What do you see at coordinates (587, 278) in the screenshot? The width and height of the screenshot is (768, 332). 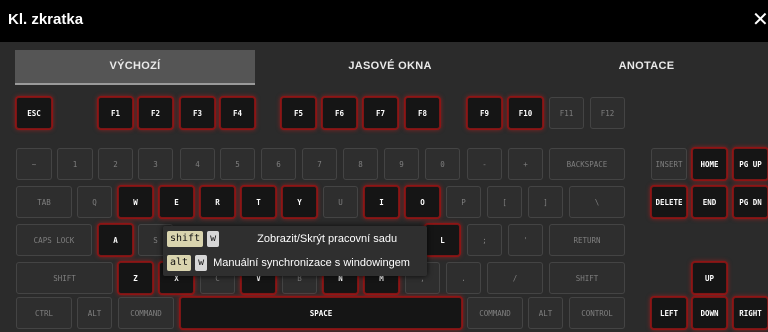 I see `key-shift-right: SHIFT` at bounding box center [587, 278].